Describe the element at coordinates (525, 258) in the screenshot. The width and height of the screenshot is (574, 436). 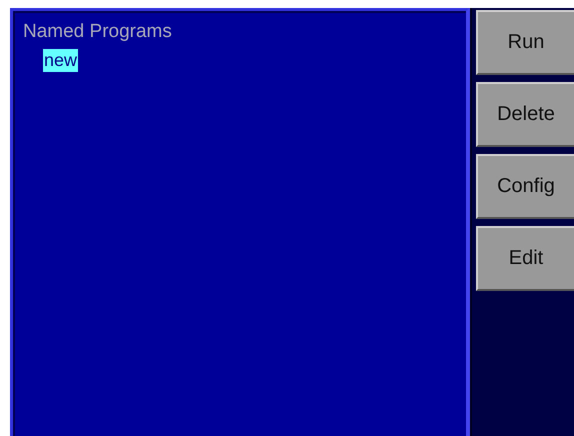
I see `action-button: Edit` at that location.